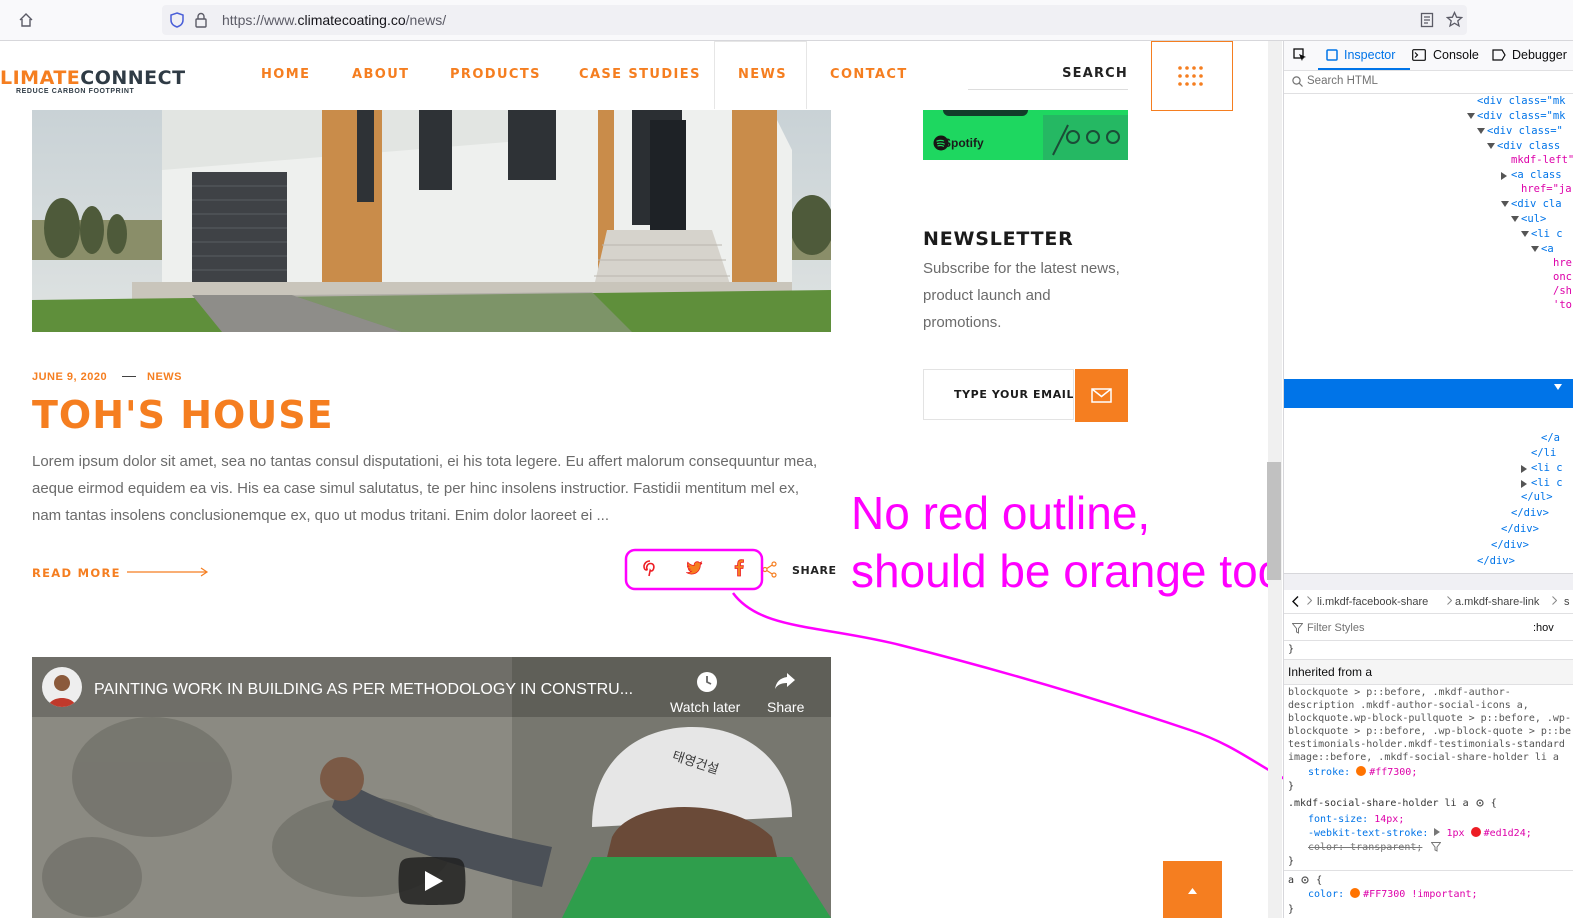  I want to click on url-text: https://www.climatecoating.co/news/, so click(334, 20).